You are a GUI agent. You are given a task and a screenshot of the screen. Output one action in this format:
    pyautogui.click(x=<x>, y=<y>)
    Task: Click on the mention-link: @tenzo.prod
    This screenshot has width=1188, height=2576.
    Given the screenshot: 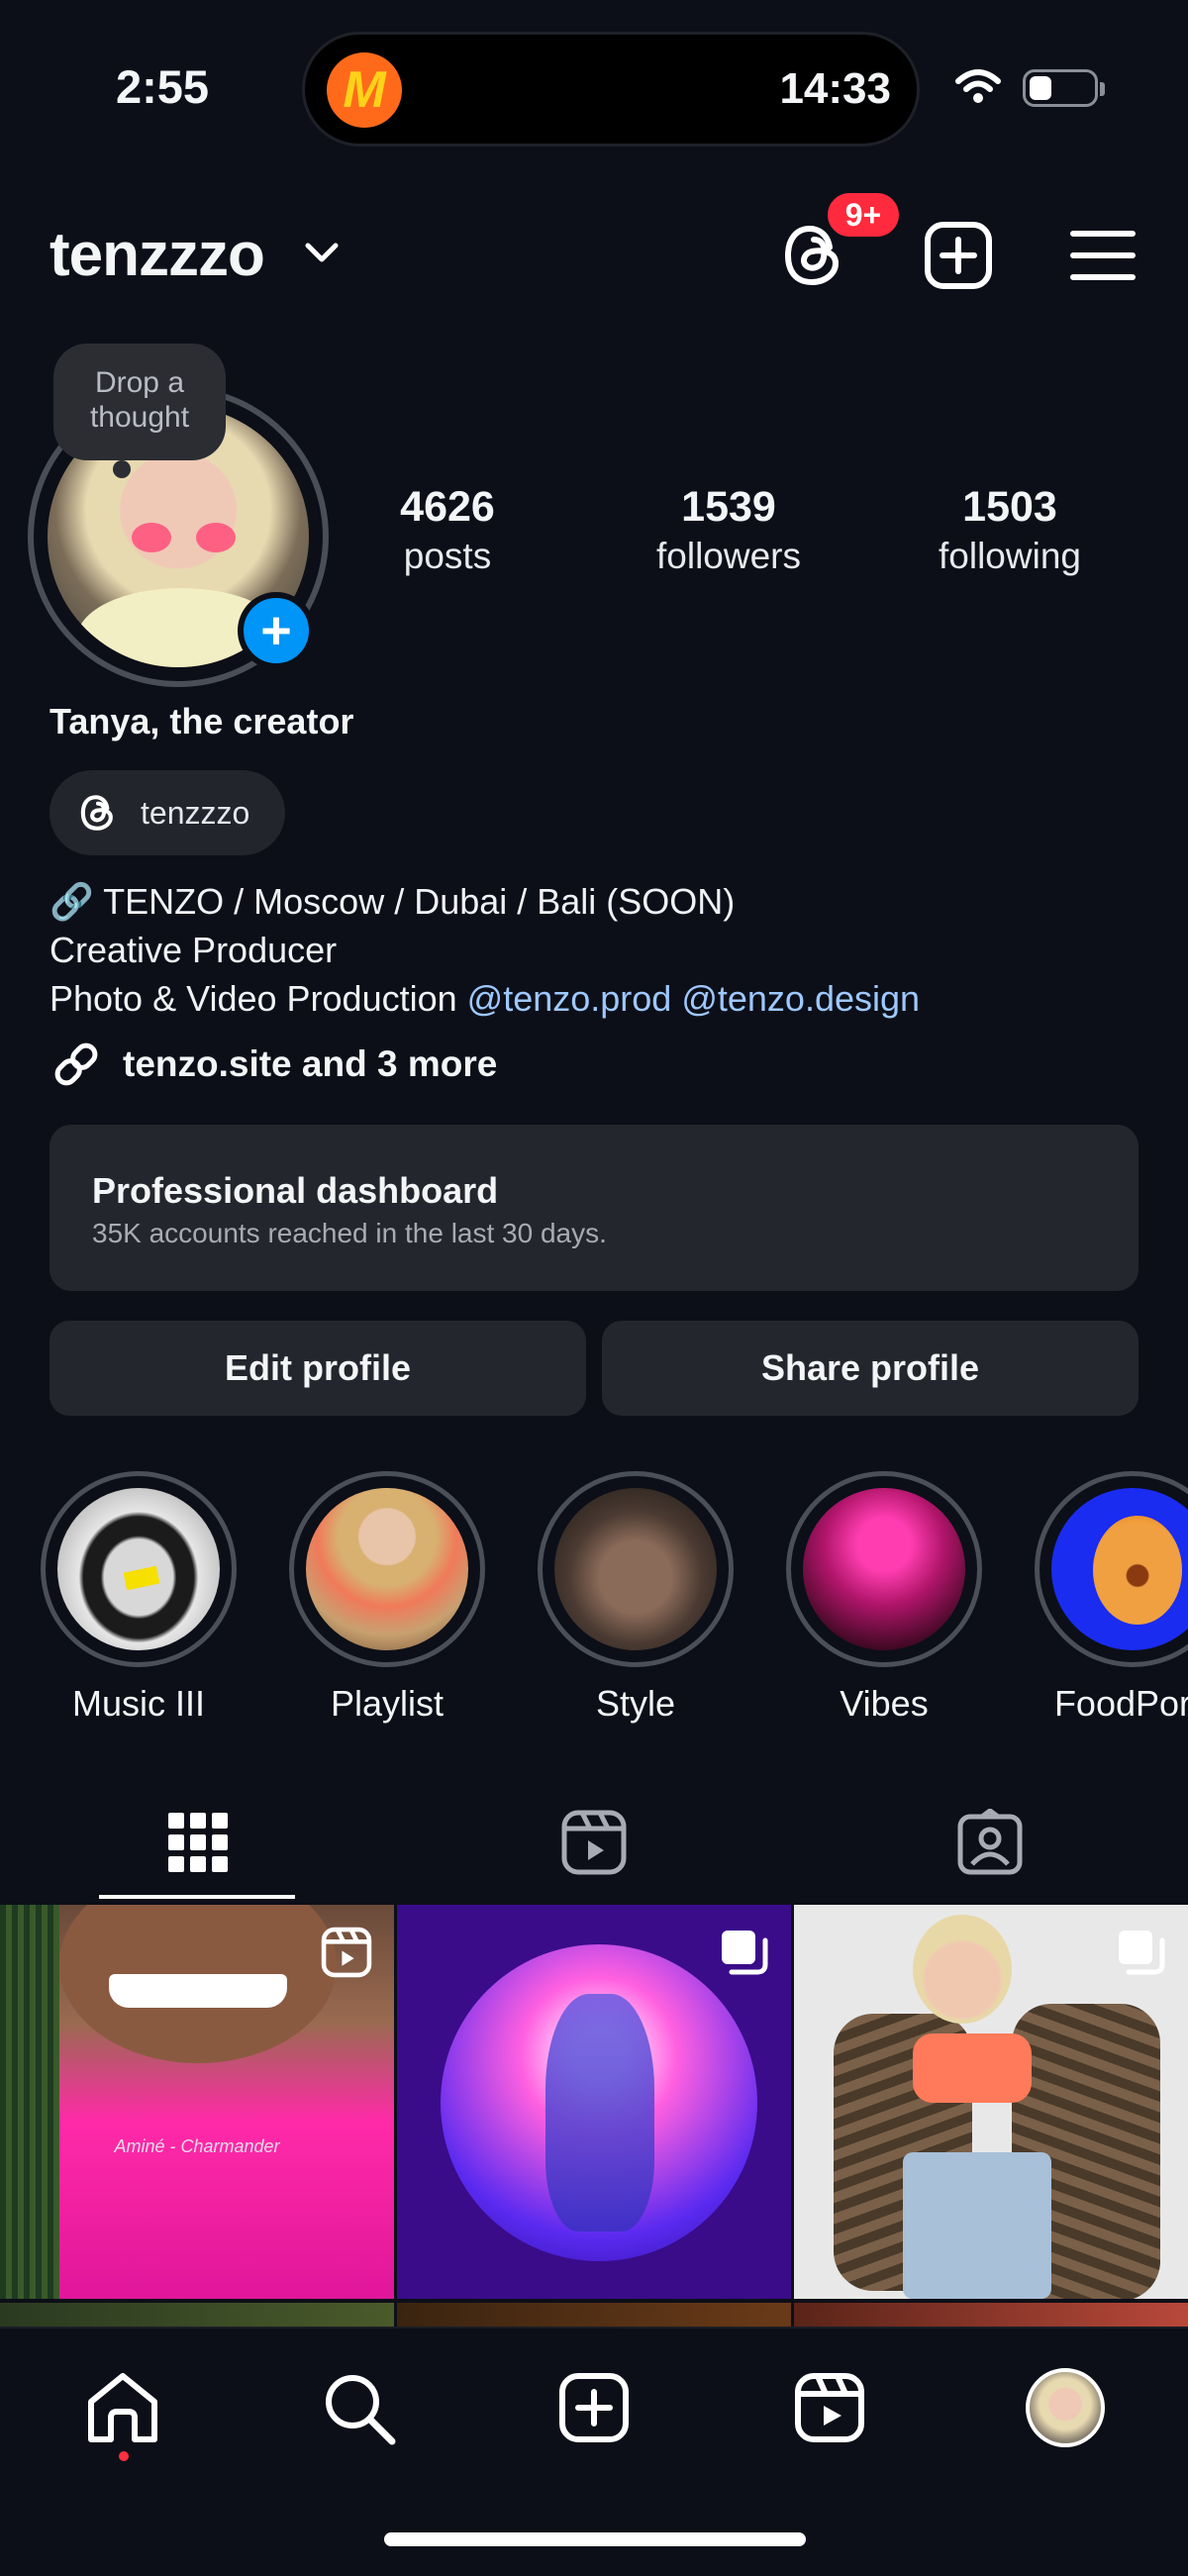 What is the action you would take?
    pyautogui.click(x=569, y=998)
    